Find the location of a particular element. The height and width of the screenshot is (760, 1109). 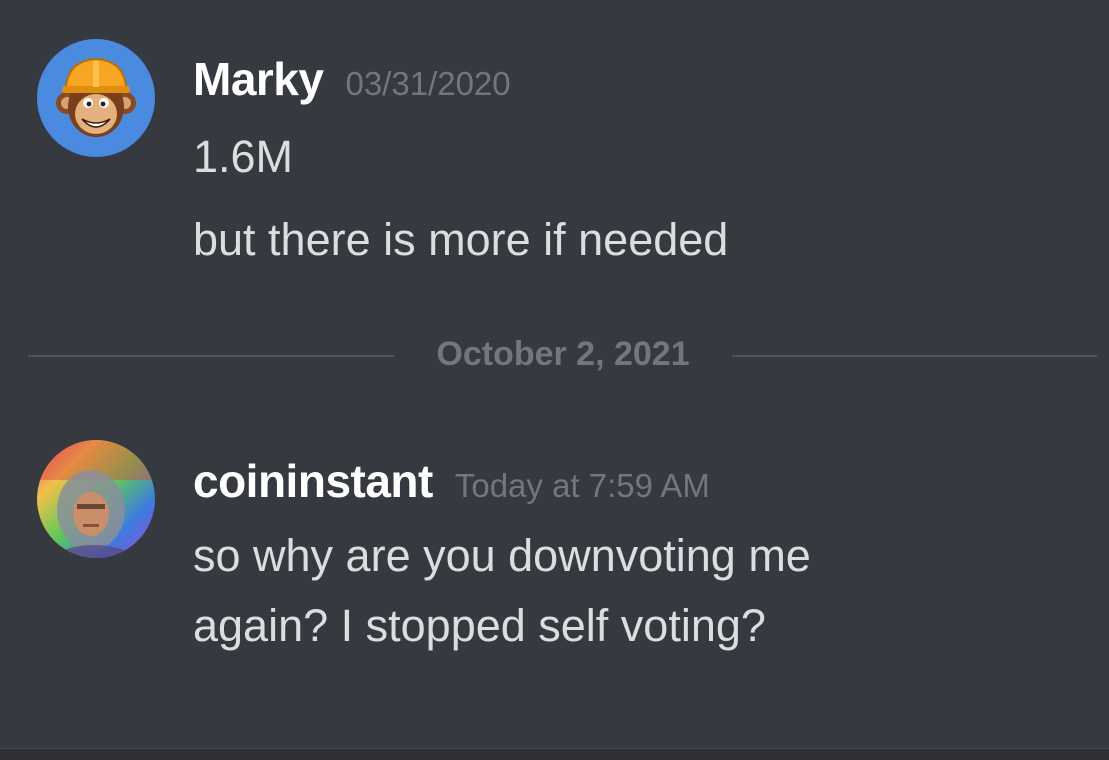

bottom-bar is located at coordinates (554, 754).